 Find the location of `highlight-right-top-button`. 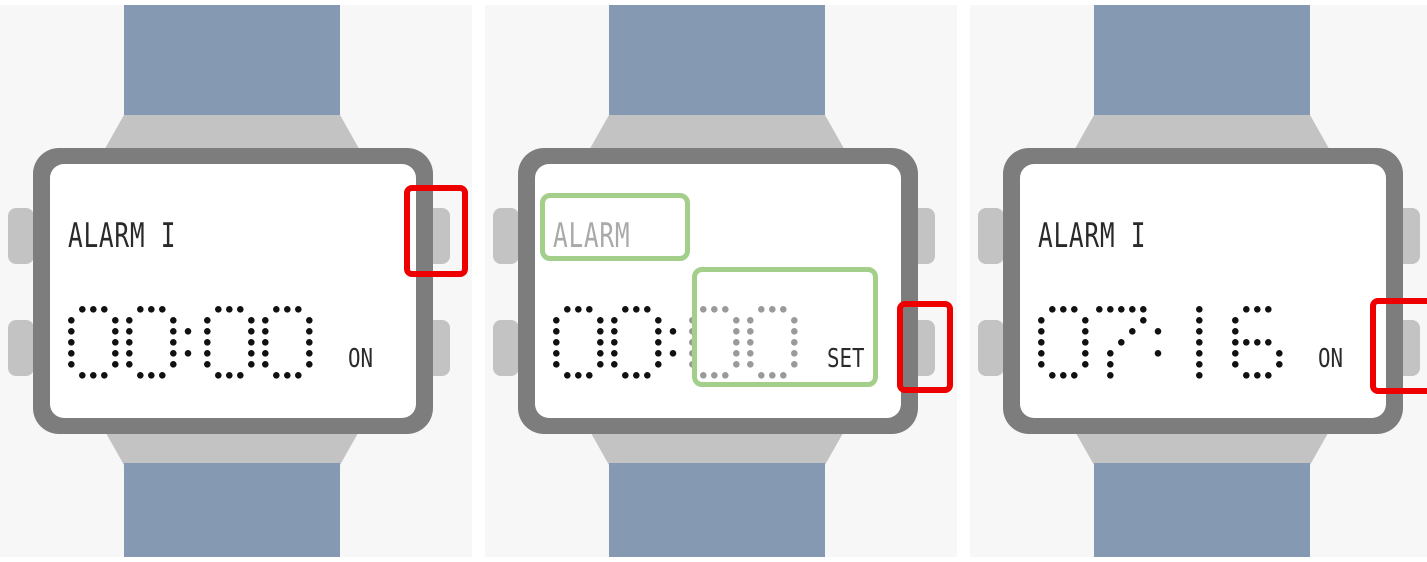

highlight-right-top-button is located at coordinates (436, 231).